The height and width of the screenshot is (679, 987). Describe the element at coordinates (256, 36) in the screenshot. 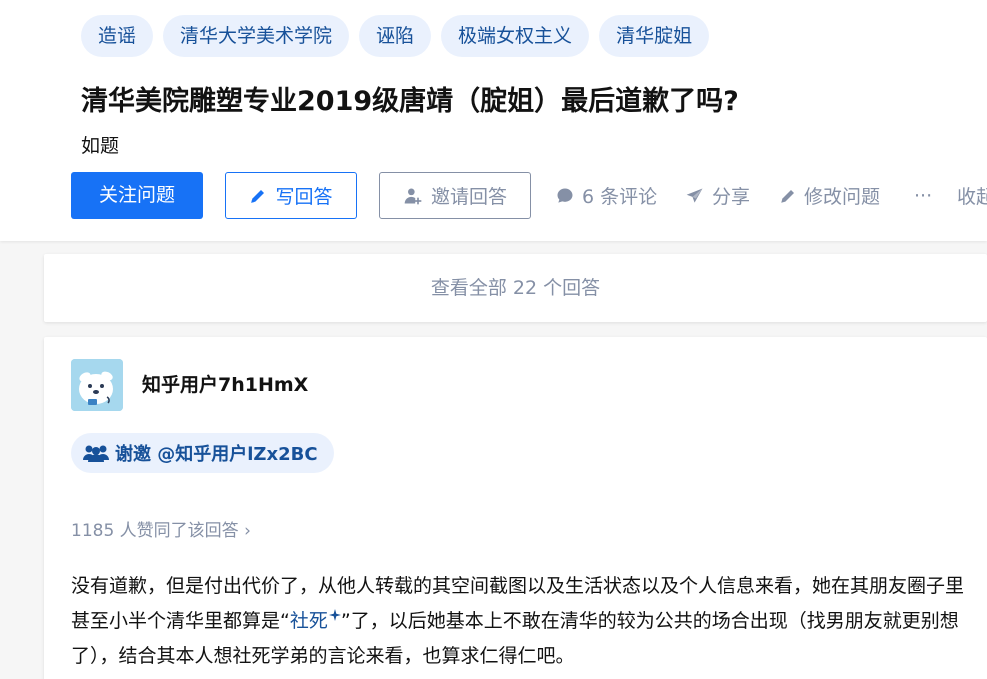

I see `topic-tag: 清华大学美术学院` at that location.